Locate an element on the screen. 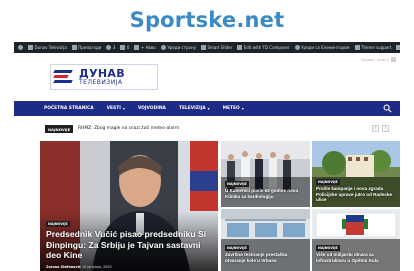 Image resolution: width=414 pixels, height=271 pixels. admin-bar-label: Уреди страну is located at coordinates (181, 47).